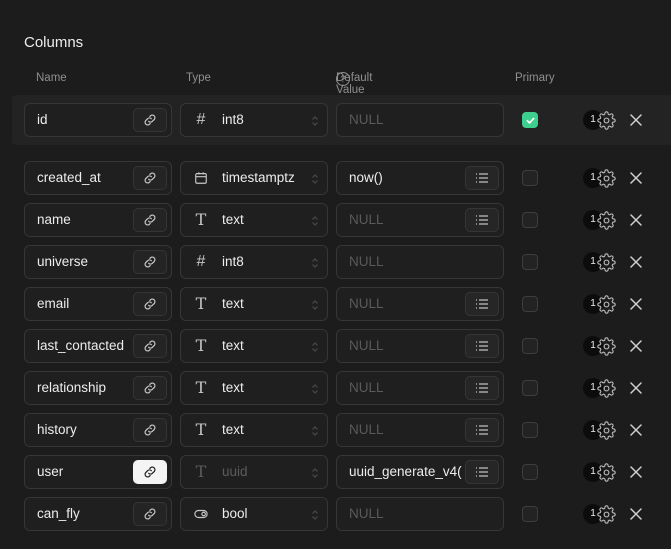  What do you see at coordinates (254, 472) in the screenshot?
I see `column-type-select: Tuuid` at bounding box center [254, 472].